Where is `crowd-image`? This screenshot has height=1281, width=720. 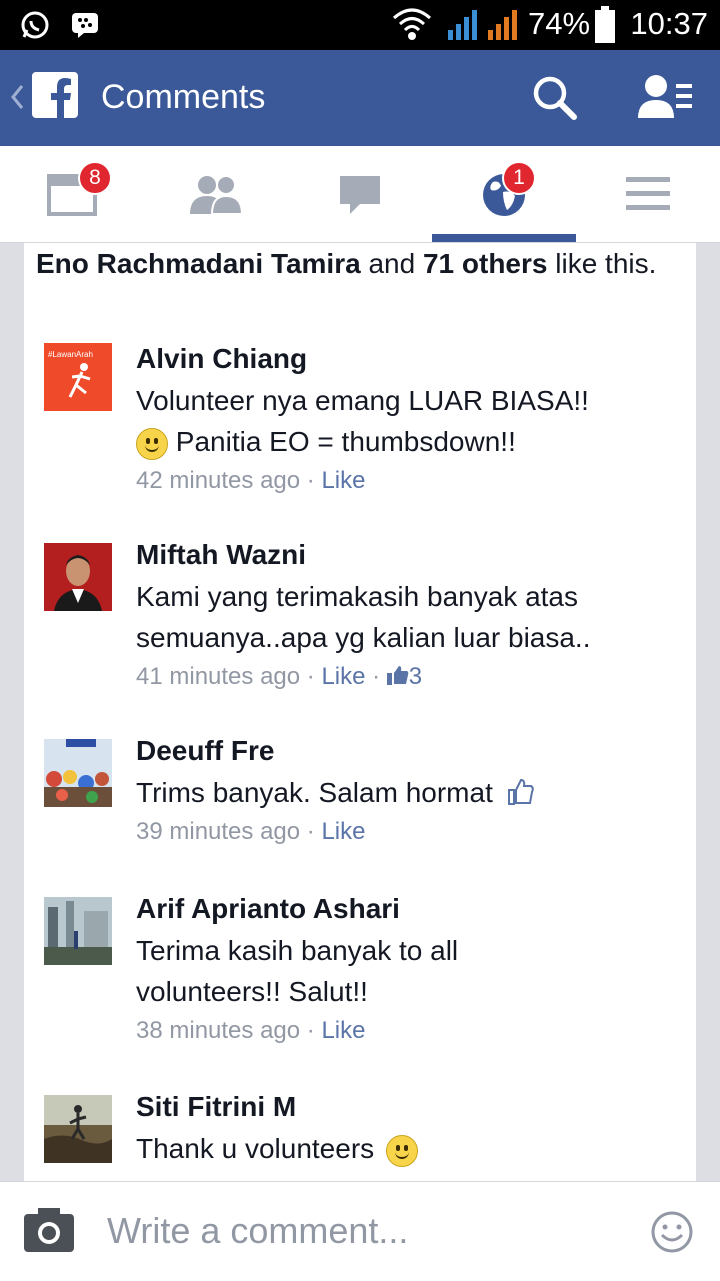
crowd-image is located at coordinates (78, 773).